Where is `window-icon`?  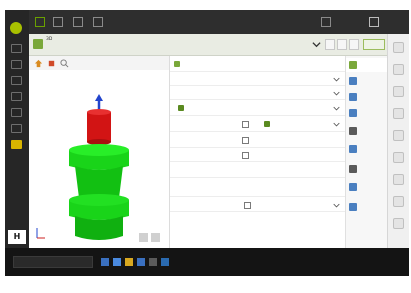
window-icon is located at coordinates (58, 22).